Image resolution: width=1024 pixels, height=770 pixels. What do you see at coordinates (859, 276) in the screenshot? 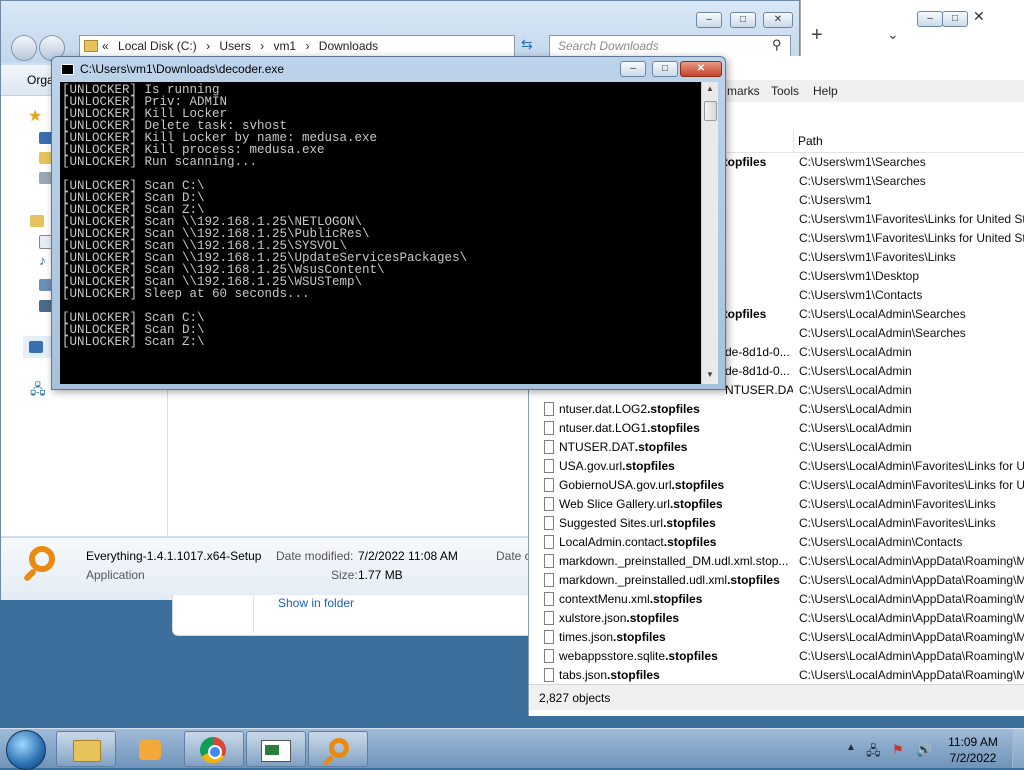
I see `list-item-path: C:\Users\vm1\Desktop` at bounding box center [859, 276].